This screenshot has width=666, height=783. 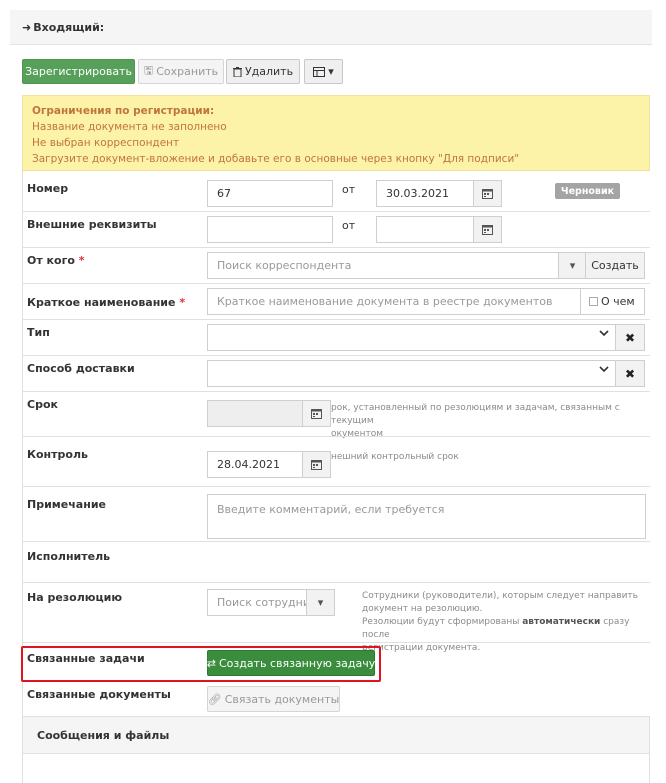 I want to click on employee-search-input: Поиск сотрудни, so click(x=257, y=602).